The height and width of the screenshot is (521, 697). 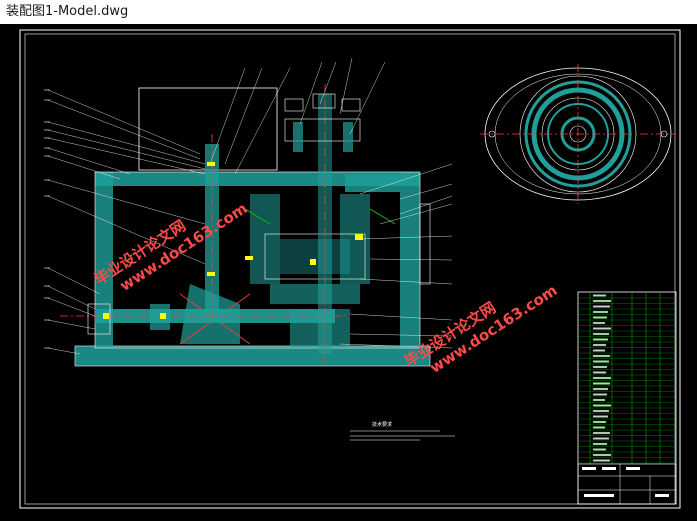 I want to click on window-title: 装配图1-Model.dwg, so click(x=67, y=11).